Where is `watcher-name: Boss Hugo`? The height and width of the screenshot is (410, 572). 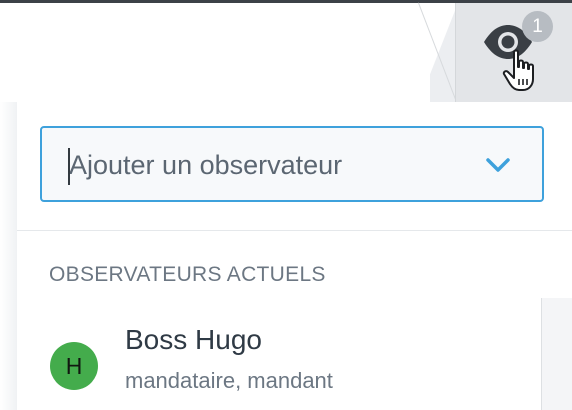
watcher-name: Boss Hugo is located at coordinates (193, 339).